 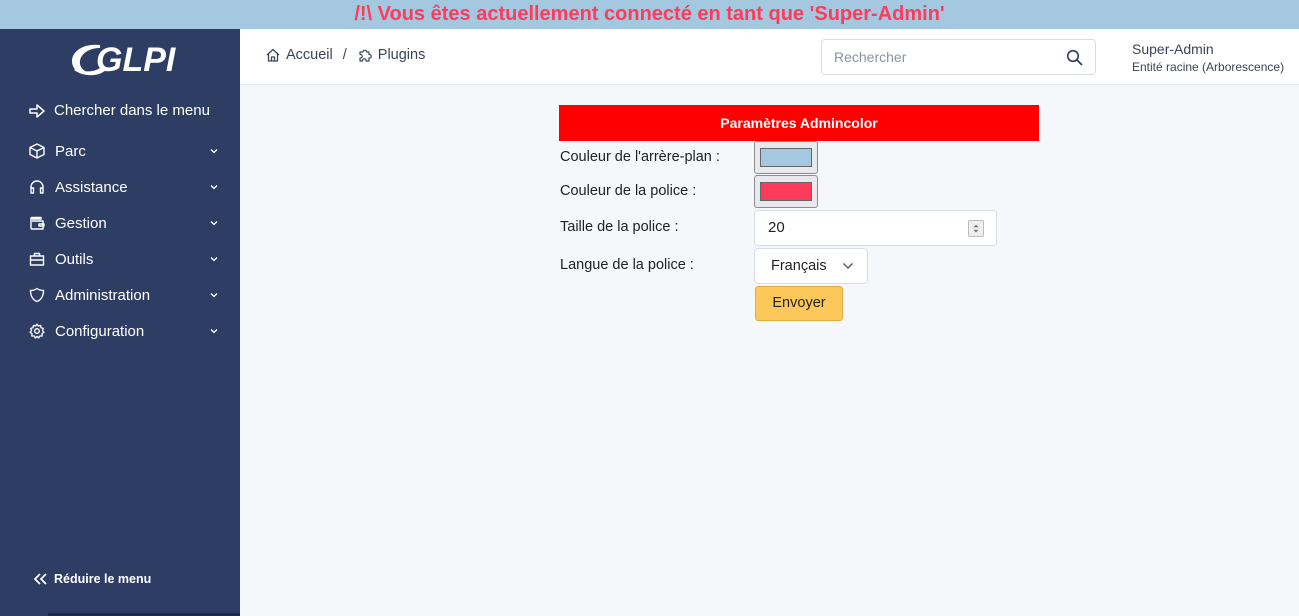 What do you see at coordinates (799, 123) in the screenshot?
I see `form-title: Paramètres Admincolor` at bounding box center [799, 123].